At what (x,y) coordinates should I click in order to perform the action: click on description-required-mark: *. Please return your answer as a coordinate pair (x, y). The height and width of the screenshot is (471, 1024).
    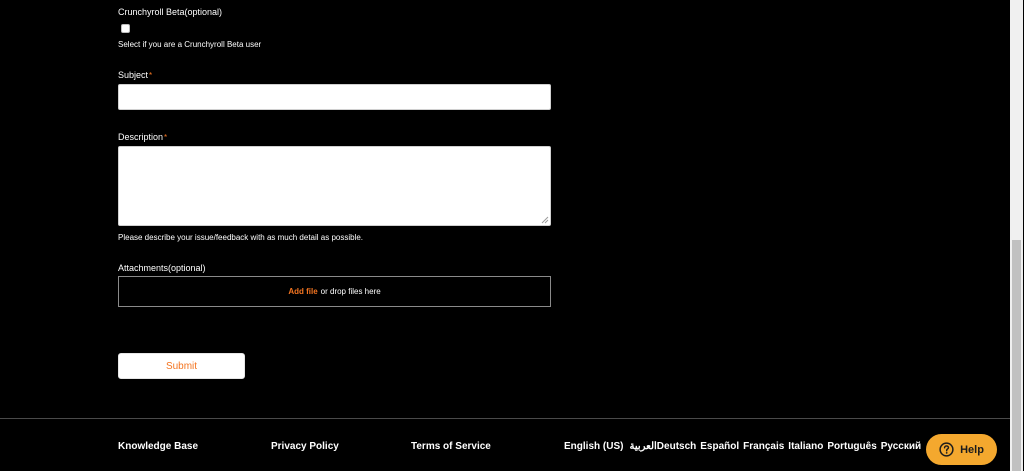
    Looking at the image, I should click on (166, 137).